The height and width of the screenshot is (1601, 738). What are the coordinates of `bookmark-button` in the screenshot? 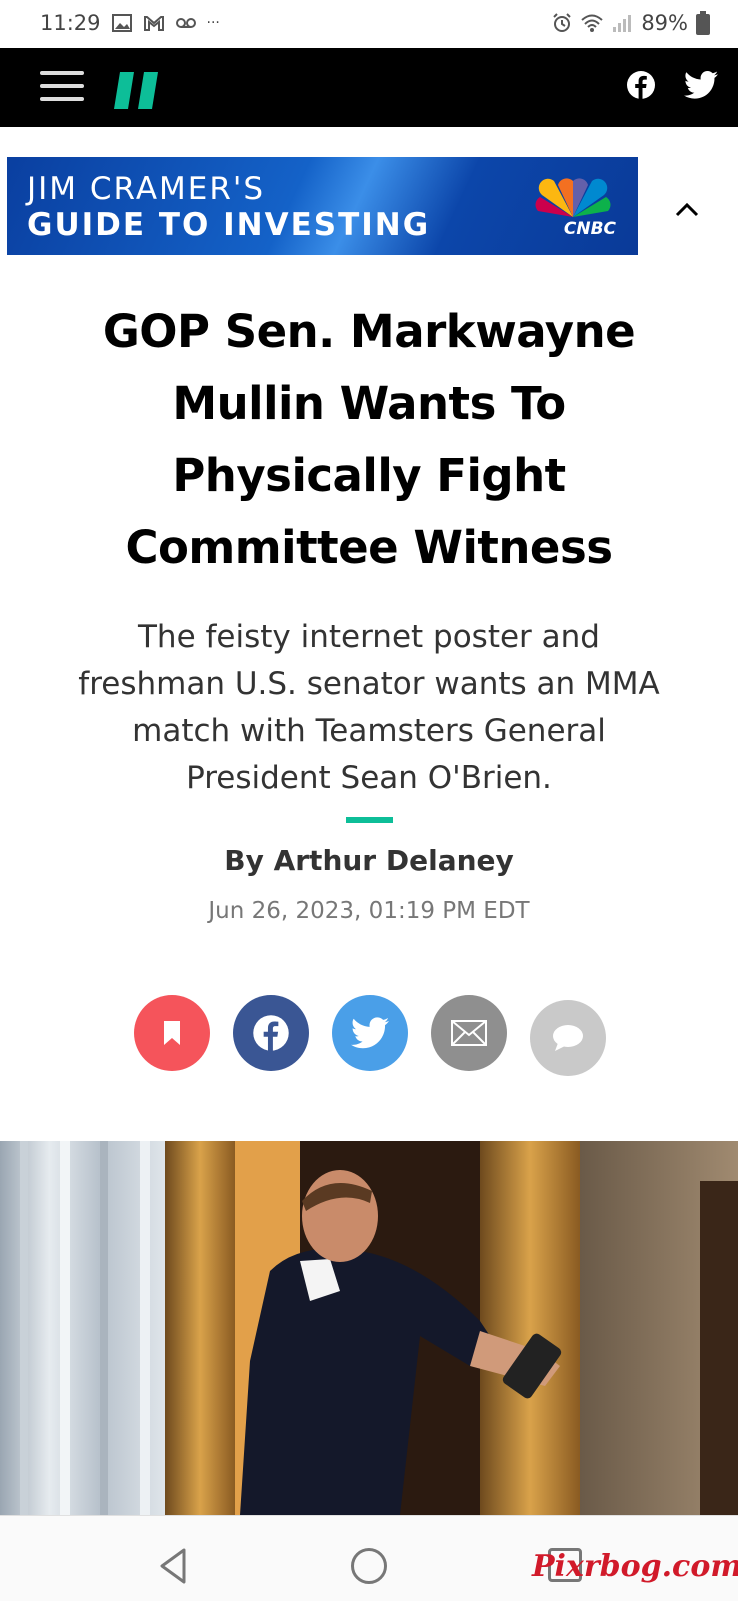 It's located at (172, 1033).